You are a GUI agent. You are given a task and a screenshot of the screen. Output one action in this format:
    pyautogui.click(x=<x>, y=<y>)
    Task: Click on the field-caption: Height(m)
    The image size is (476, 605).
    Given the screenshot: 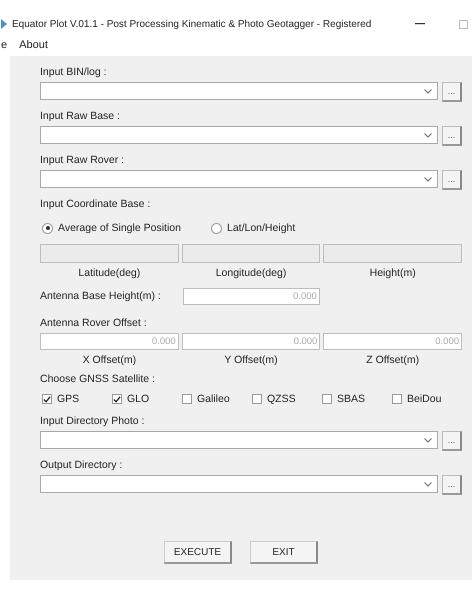 What is the action you would take?
    pyautogui.click(x=393, y=273)
    